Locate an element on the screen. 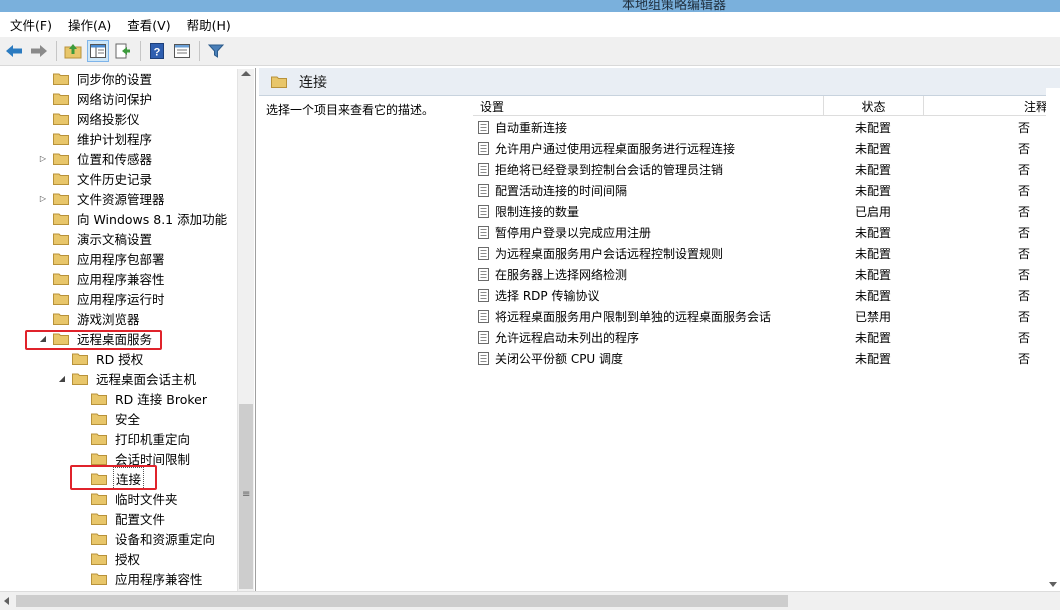 Image resolution: width=1060 pixels, height=610 pixels. column-header-state: 状态 is located at coordinates (874, 106).